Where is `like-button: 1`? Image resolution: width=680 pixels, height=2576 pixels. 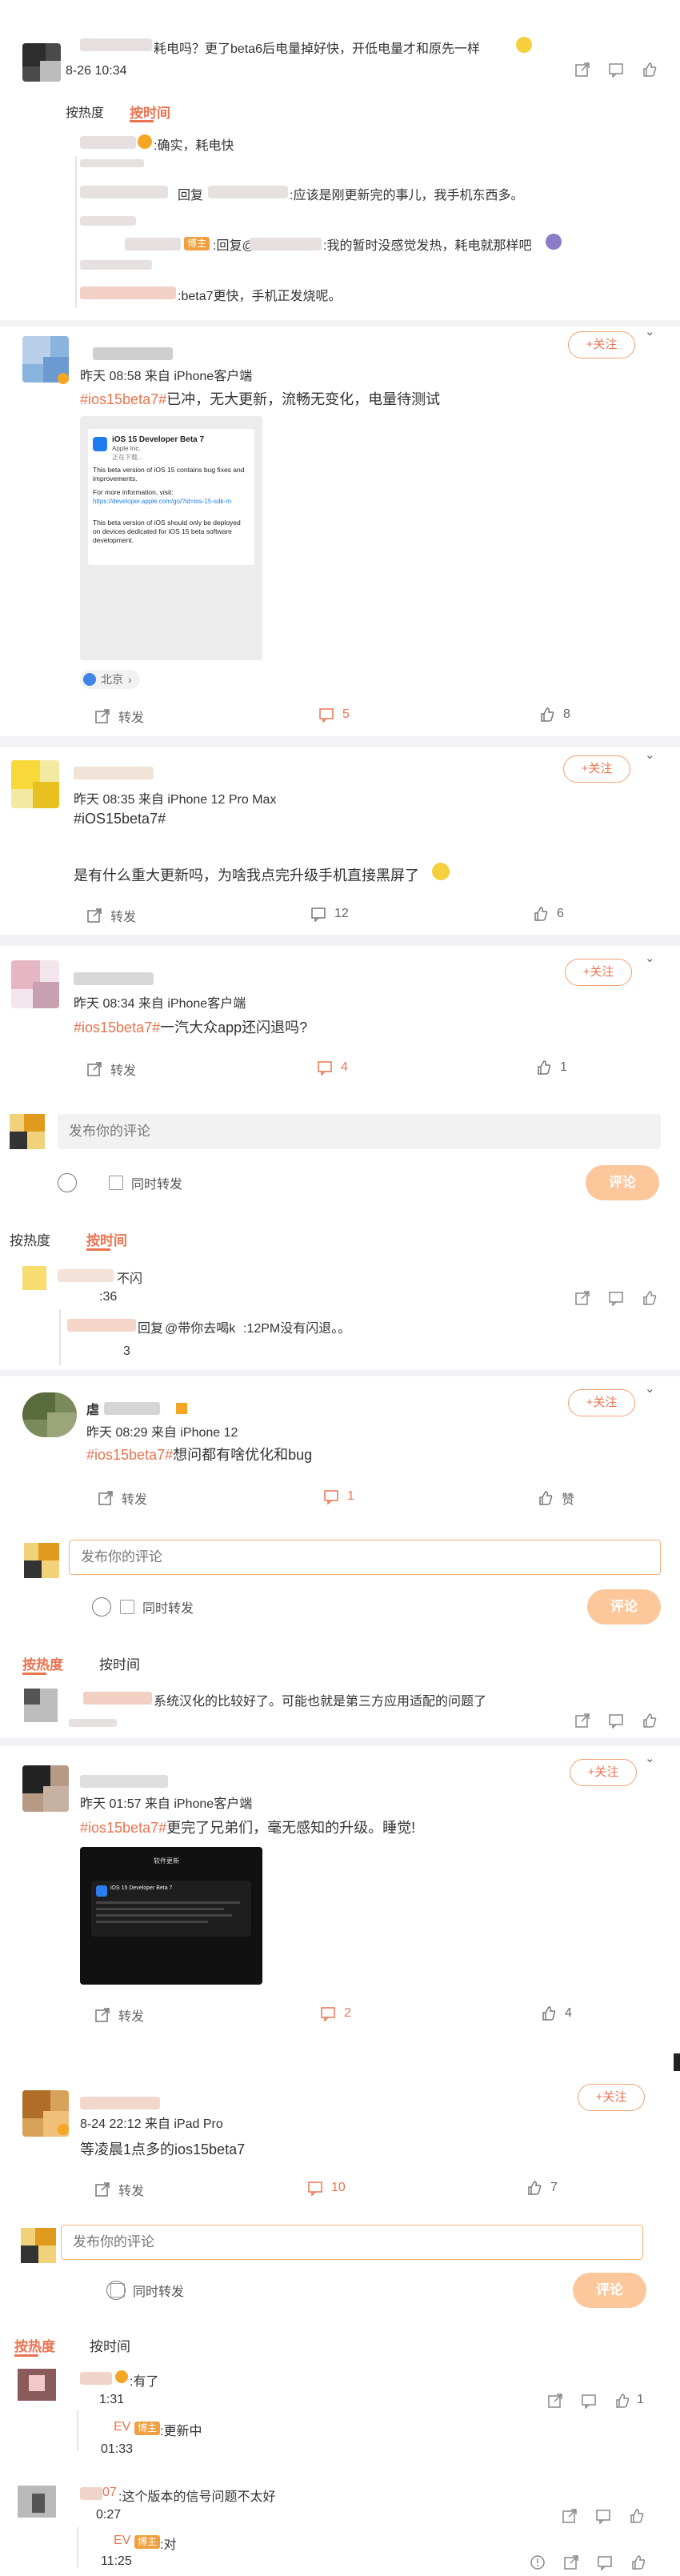
like-button: 1 is located at coordinates (551, 1068).